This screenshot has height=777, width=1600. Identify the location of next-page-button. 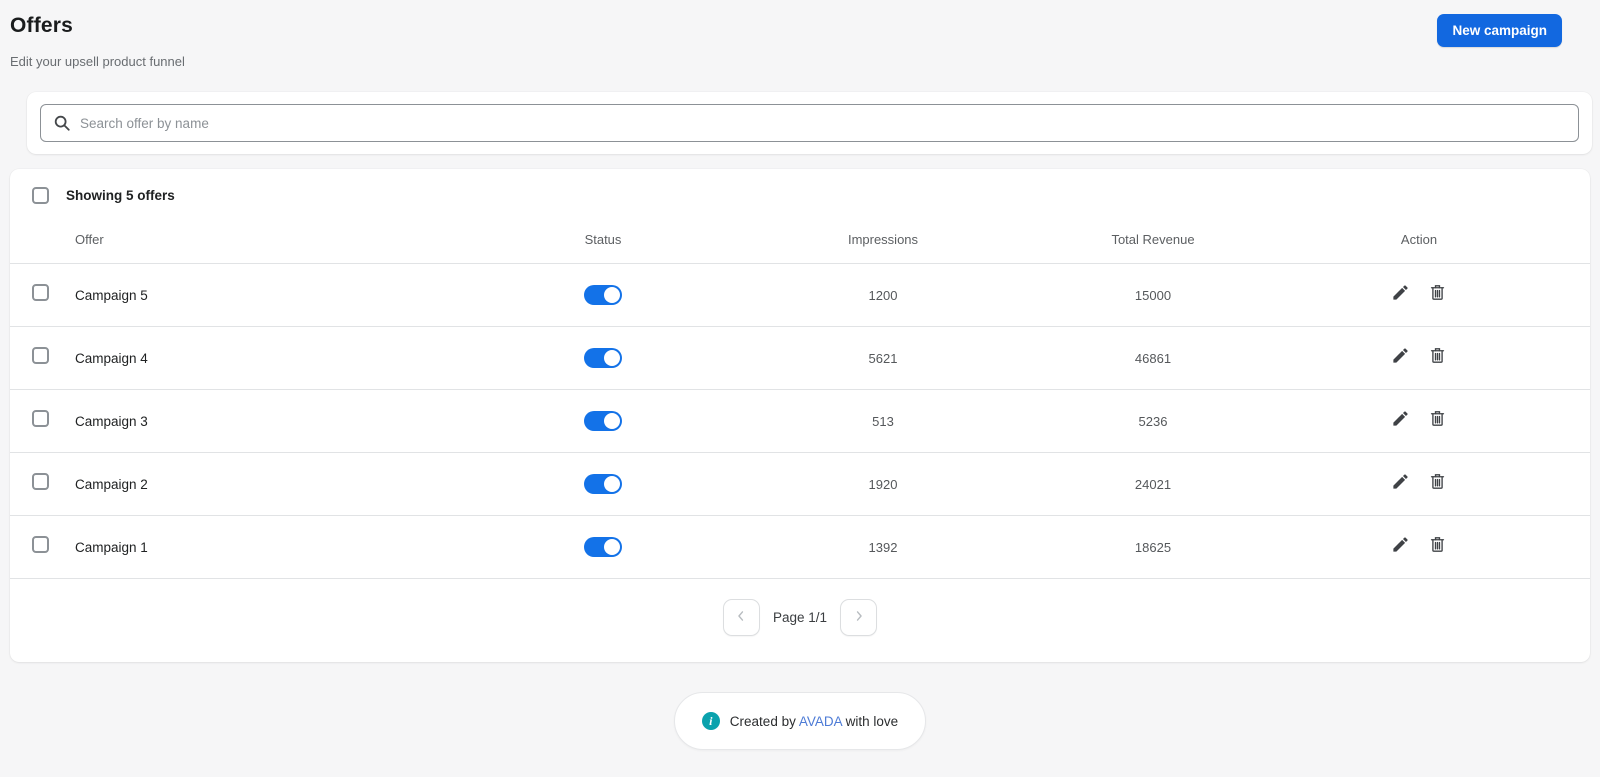
(859, 617).